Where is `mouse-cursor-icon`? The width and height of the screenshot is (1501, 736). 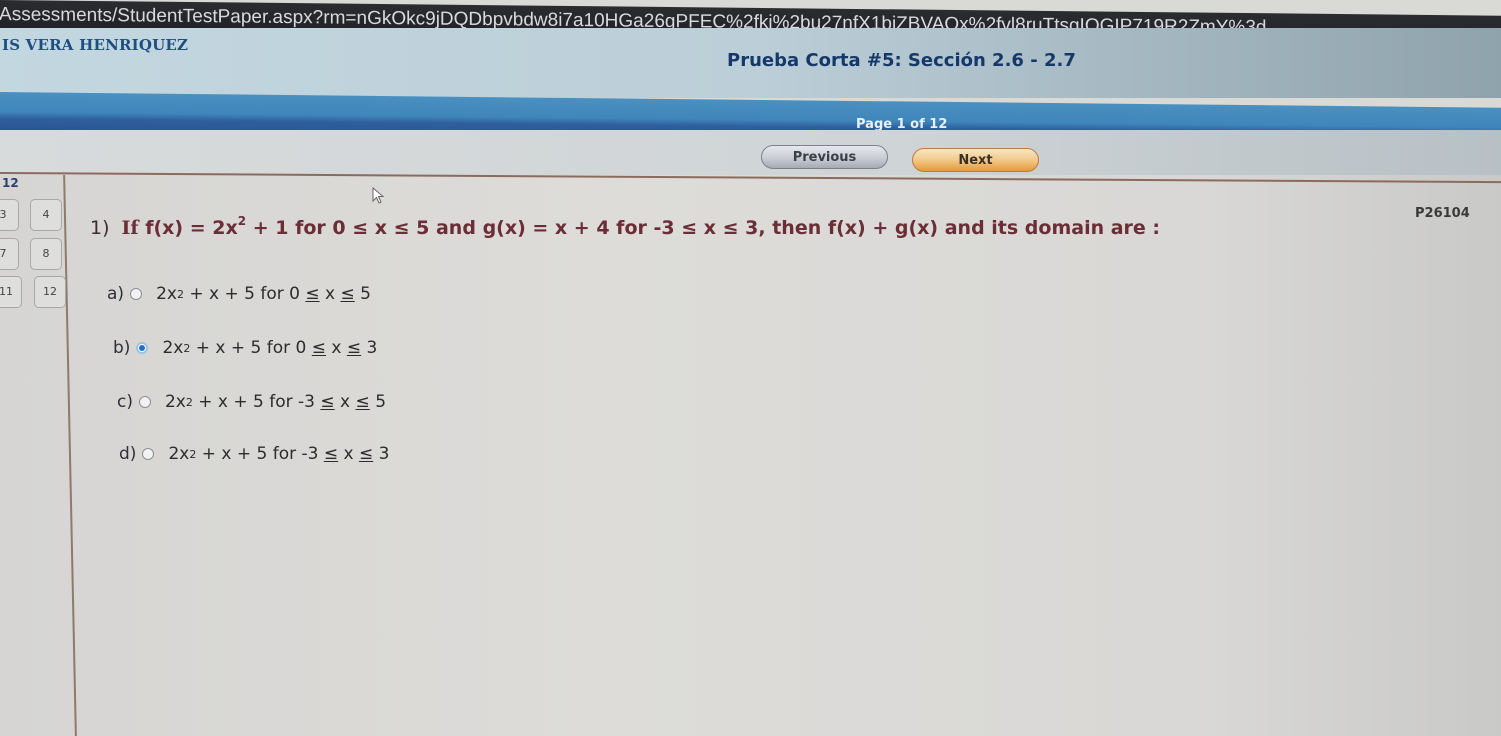
mouse-cursor-icon is located at coordinates (378, 195).